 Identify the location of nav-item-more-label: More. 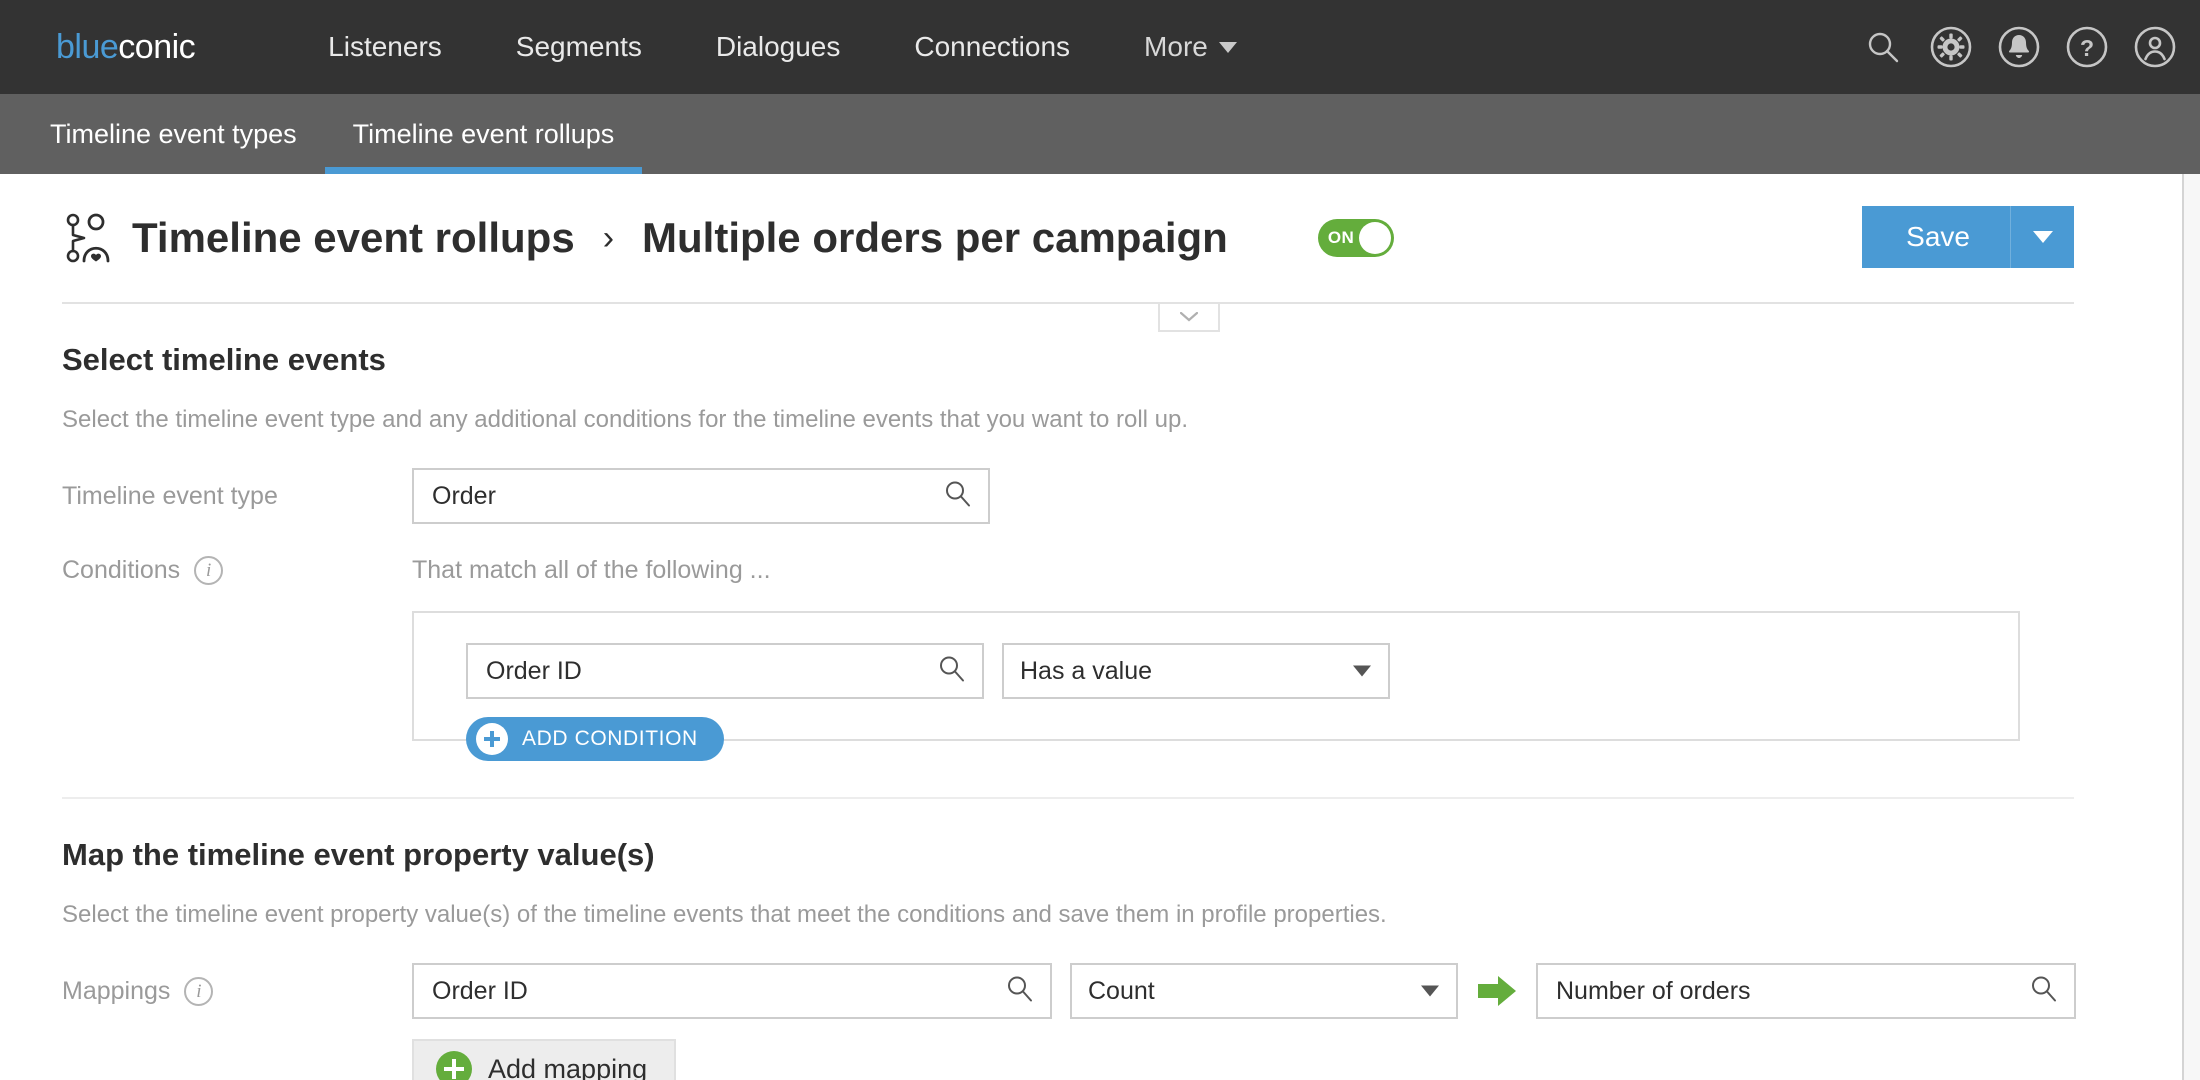
(1176, 46).